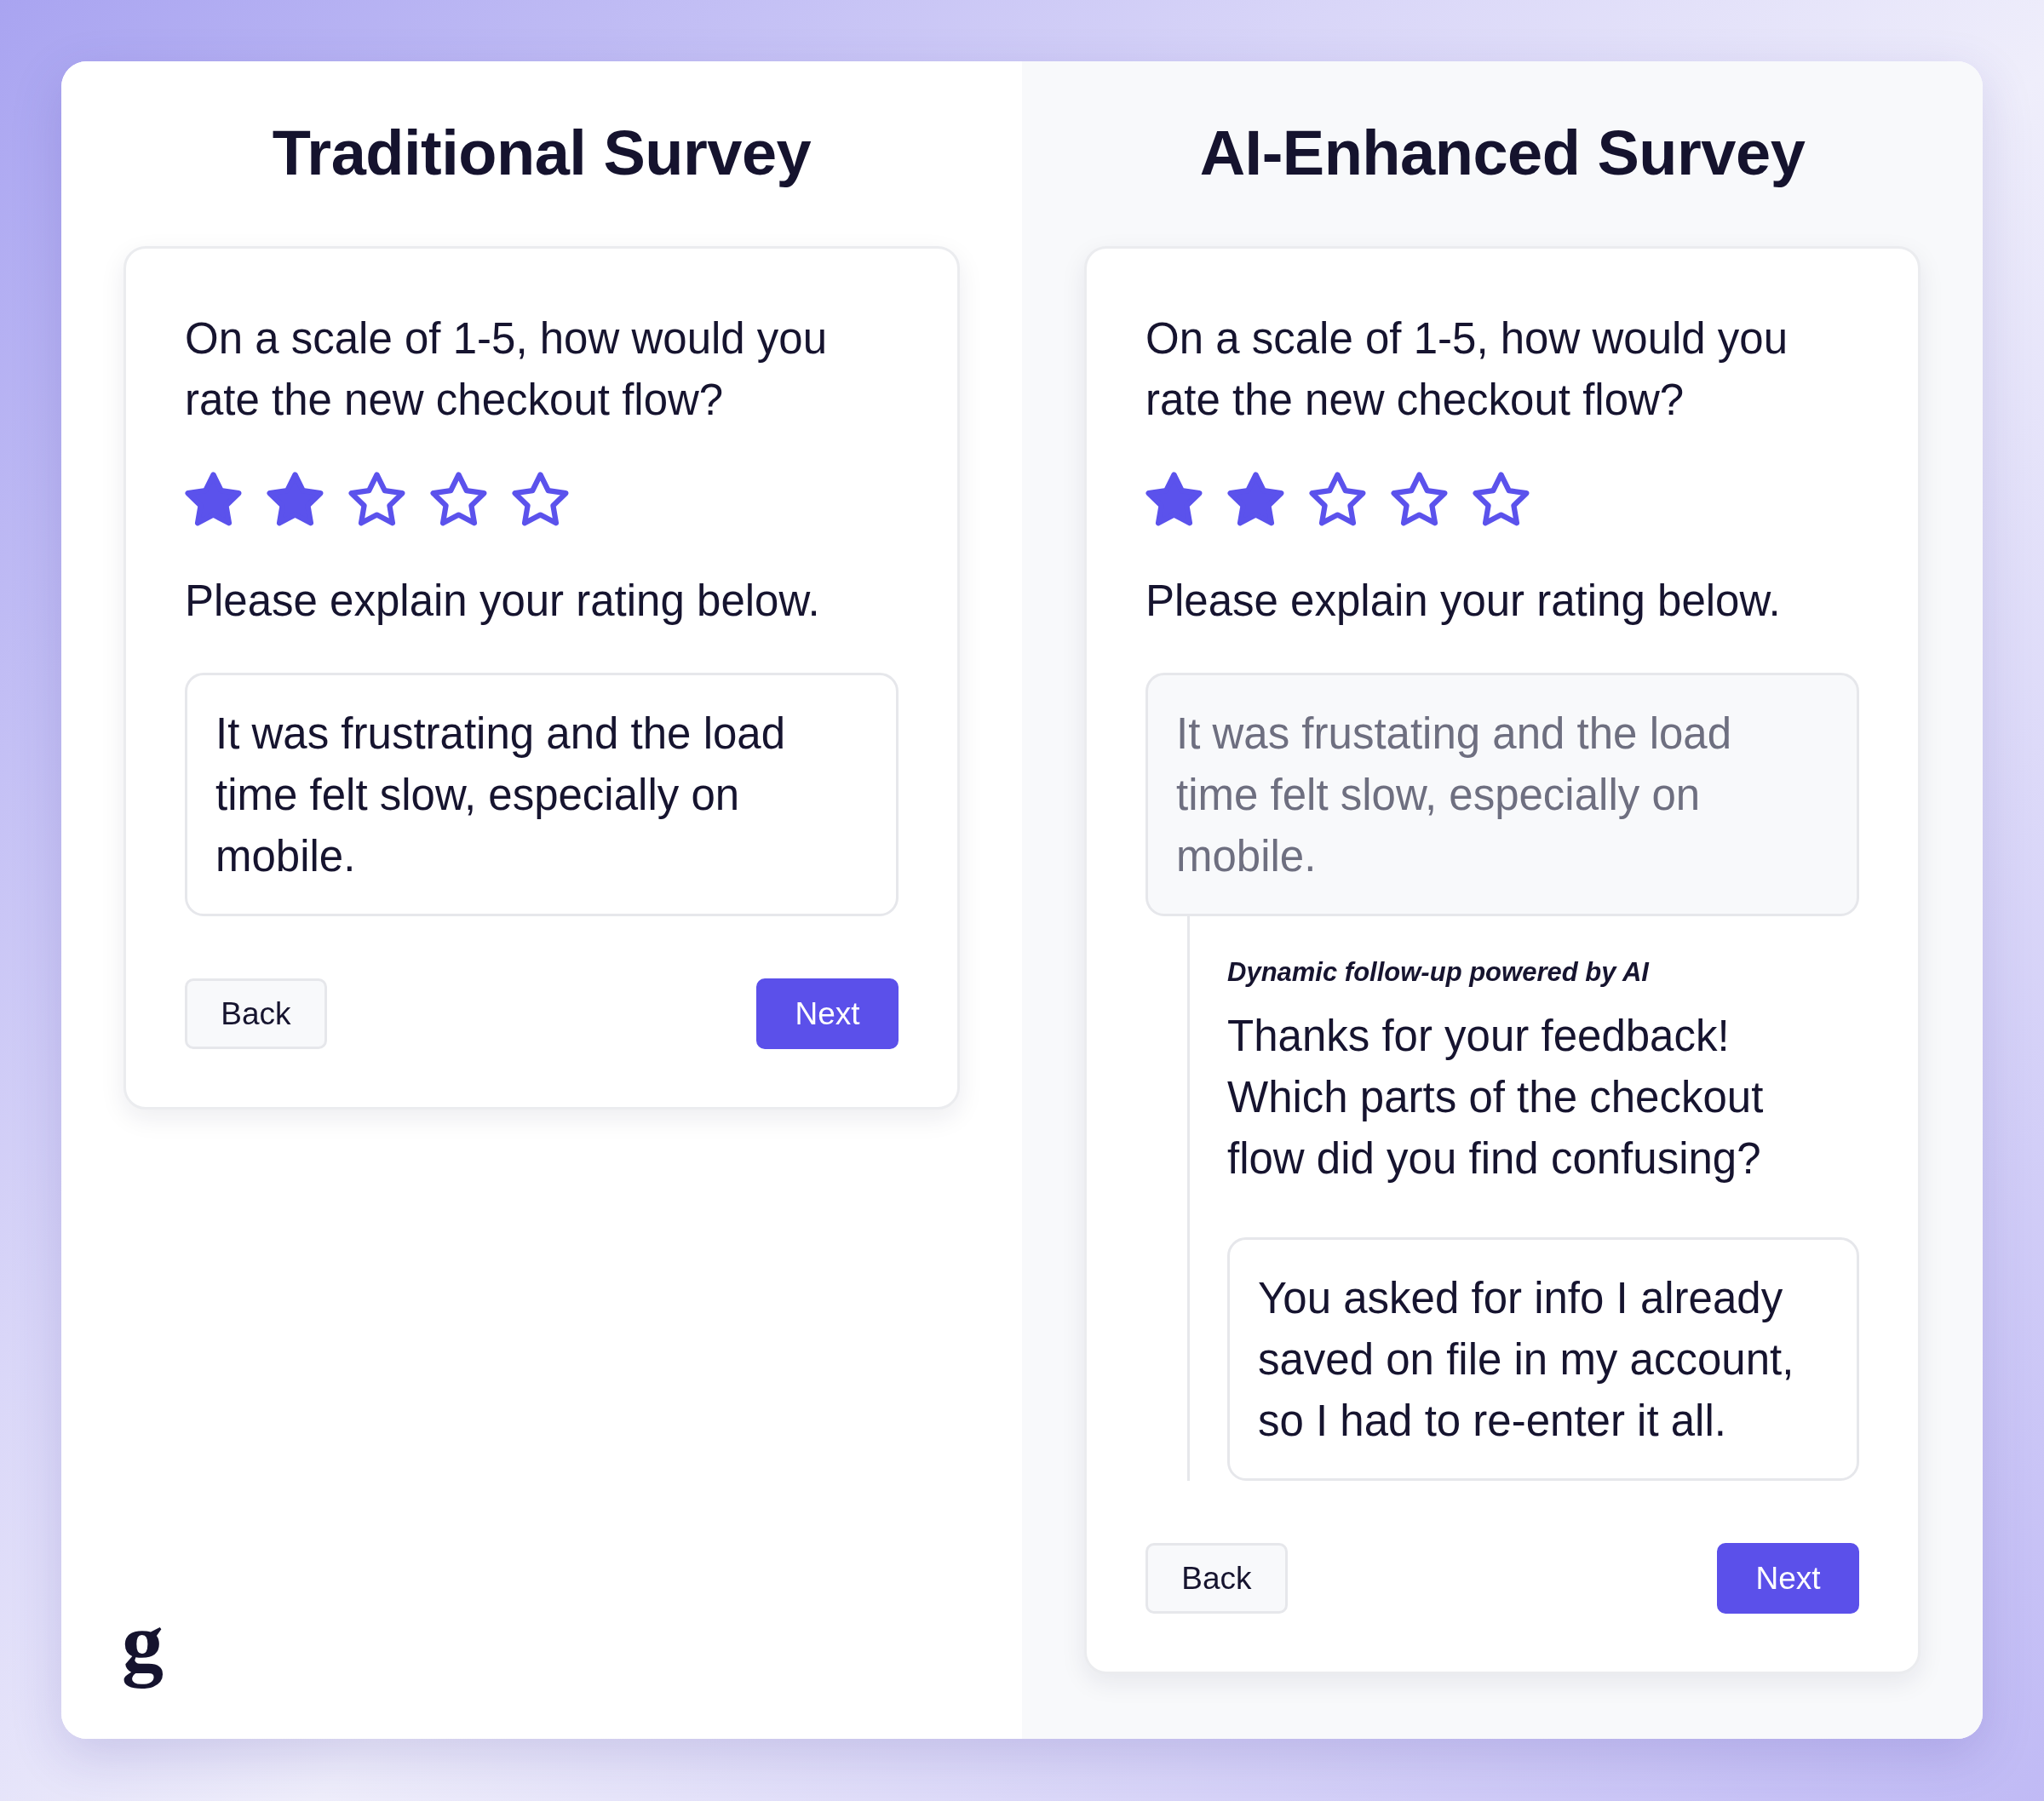 The width and height of the screenshot is (2044, 1801). I want to click on panel-title: Traditional Survey, so click(541, 154).